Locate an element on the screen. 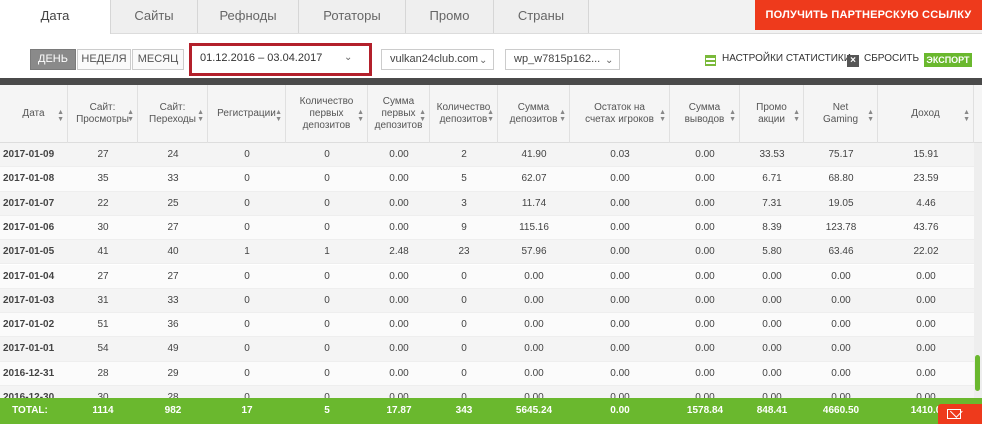 The width and height of the screenshot is (982, 424). column-header-site-clicks: Сайт: Переходы ▲ ▼ is located at coordinates (173, 114).